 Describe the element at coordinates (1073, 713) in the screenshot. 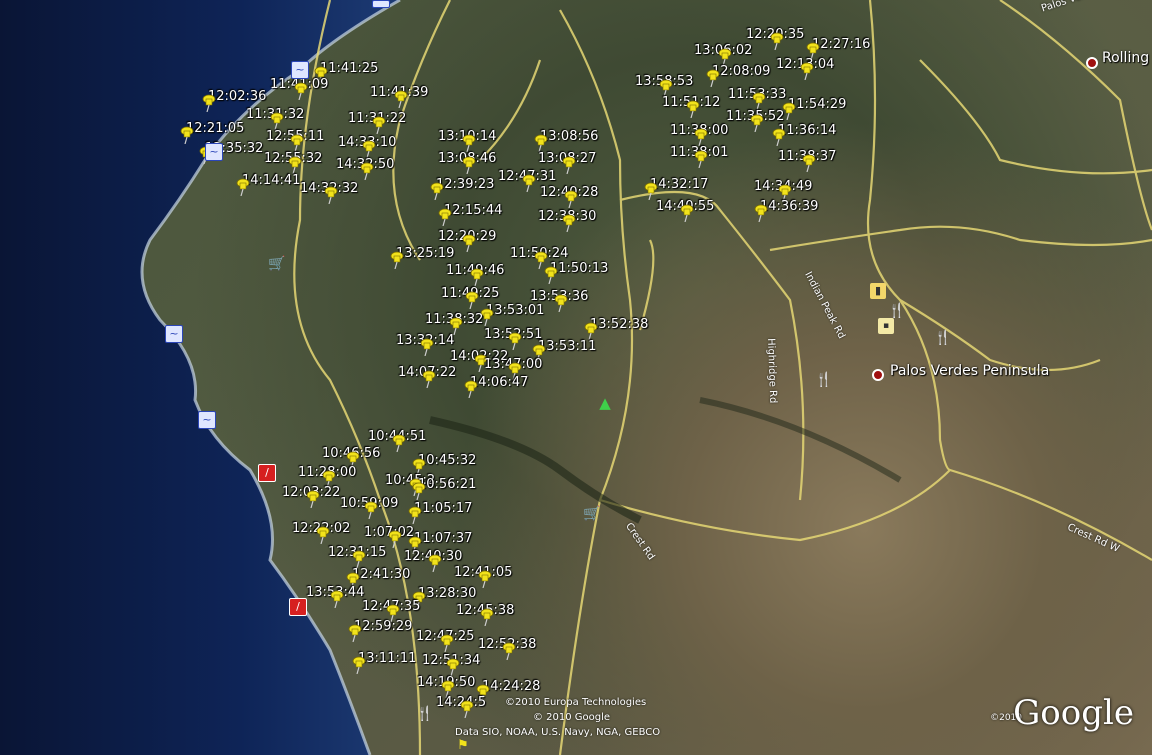

I see `google-logo: Google` at that location.